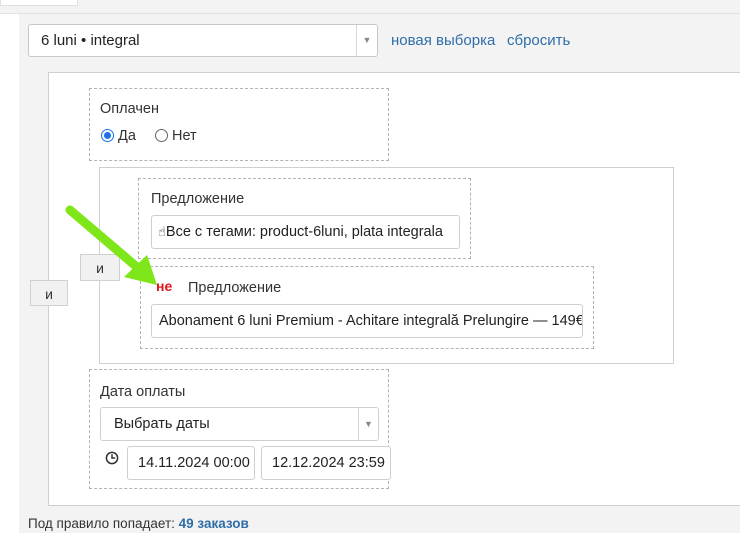 Image resolution: width=740 pixels, height=533 pixels. What do you see at coordinates (538, 40) in the screenshot?
I see `reset-link: сбросить` at bounding box center [538, 40].